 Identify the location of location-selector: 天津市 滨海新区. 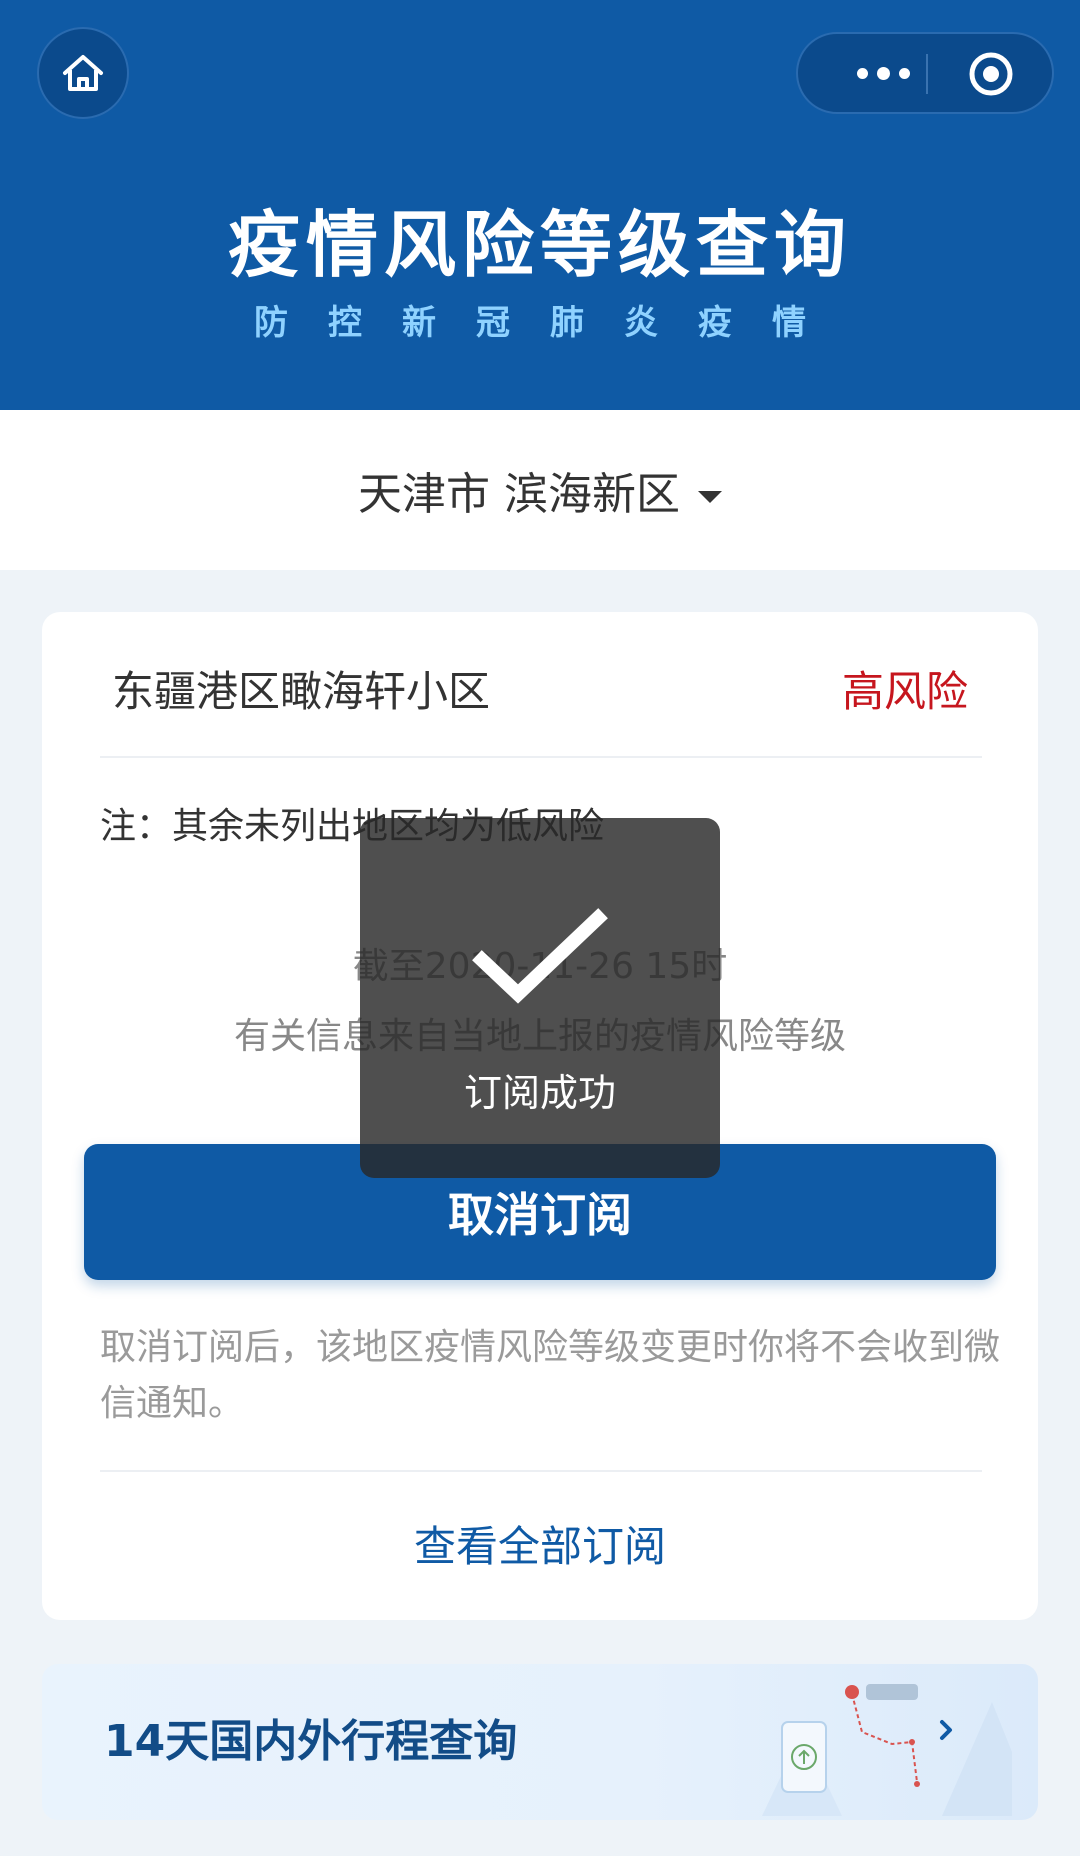
(540, 490).